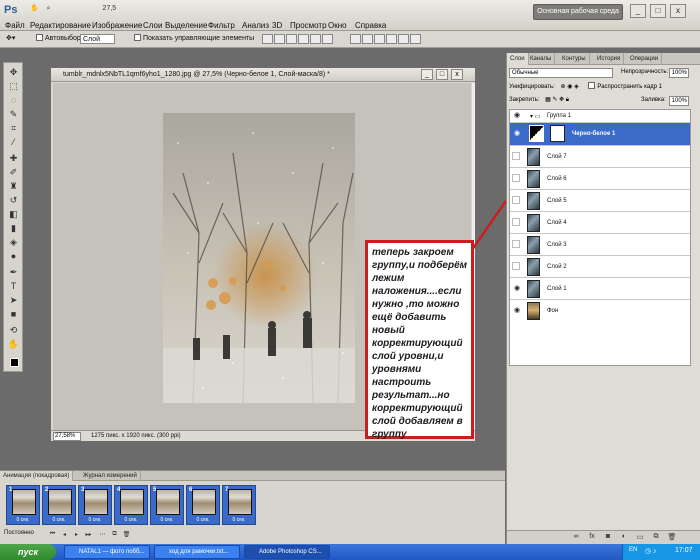 The image size is (700, 560). I want to click on blend-mode-dropdown: Обычные, so click(561, 73).